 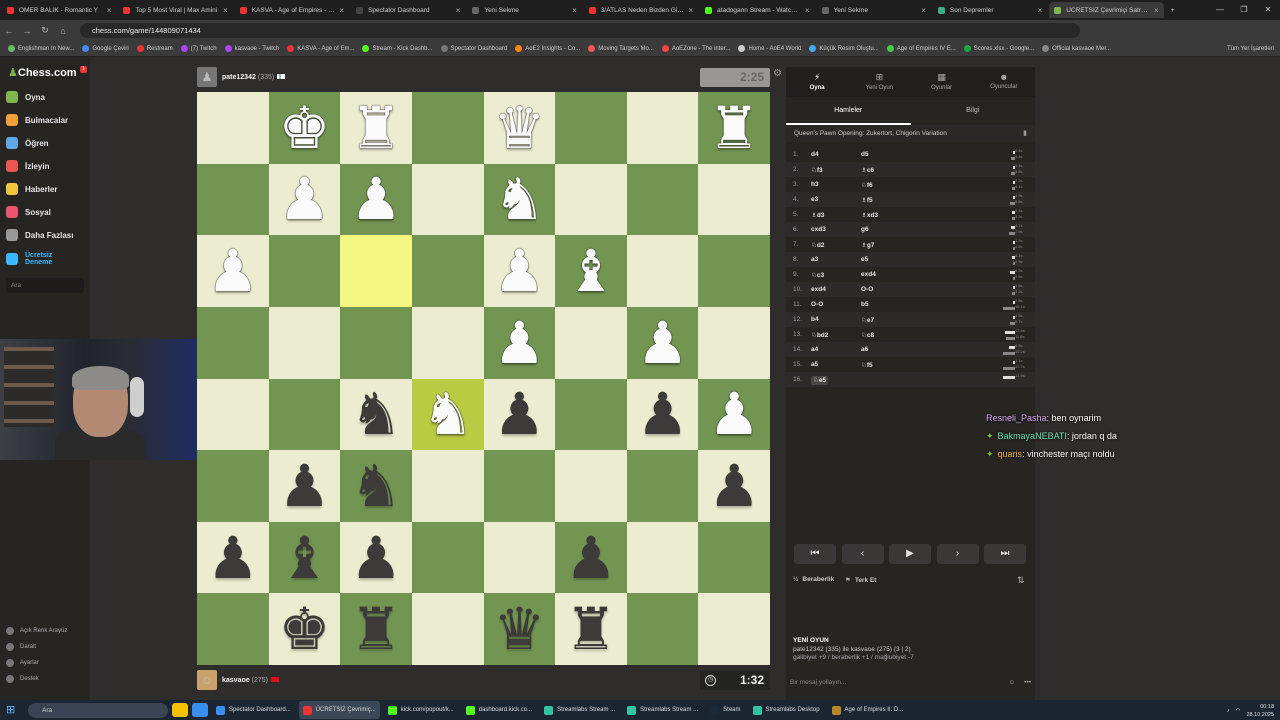 What do you see at coordinates (1268, 10) in the screenshot?
I see `close-icon: ✕` at bounding box center [1268, 10].